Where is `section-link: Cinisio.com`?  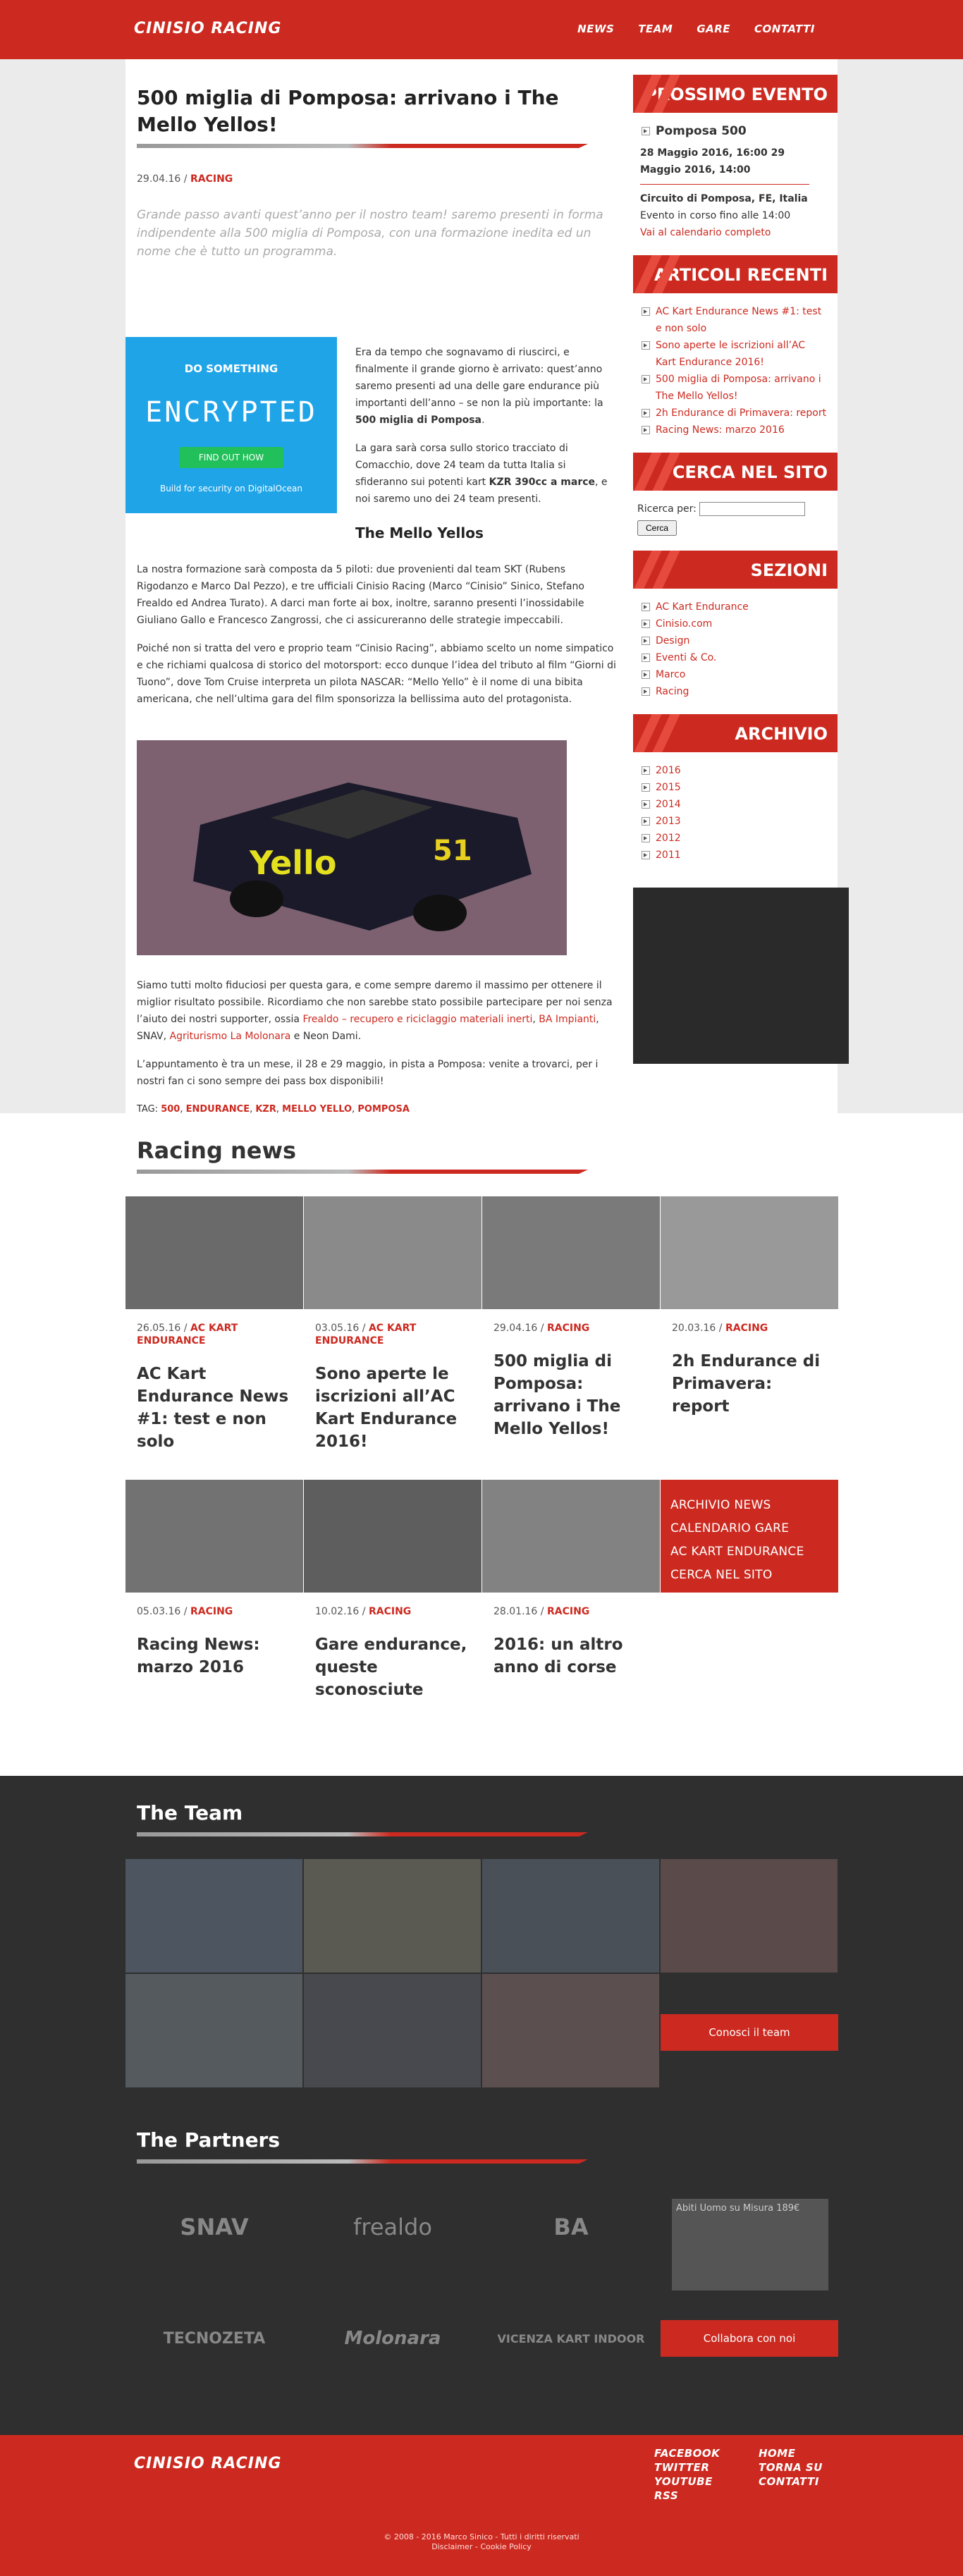 section-link: Cinisio.com is located at coordinates (684, 624).